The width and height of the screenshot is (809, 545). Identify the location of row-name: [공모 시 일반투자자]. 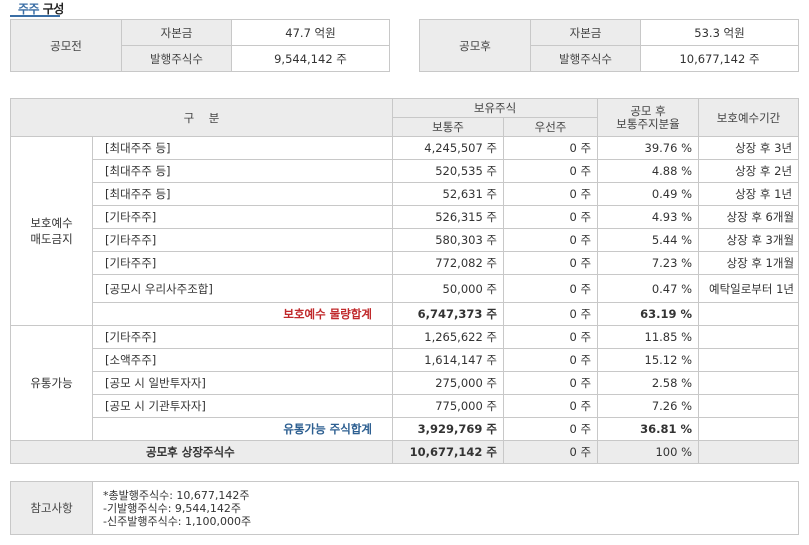
(242, 383).